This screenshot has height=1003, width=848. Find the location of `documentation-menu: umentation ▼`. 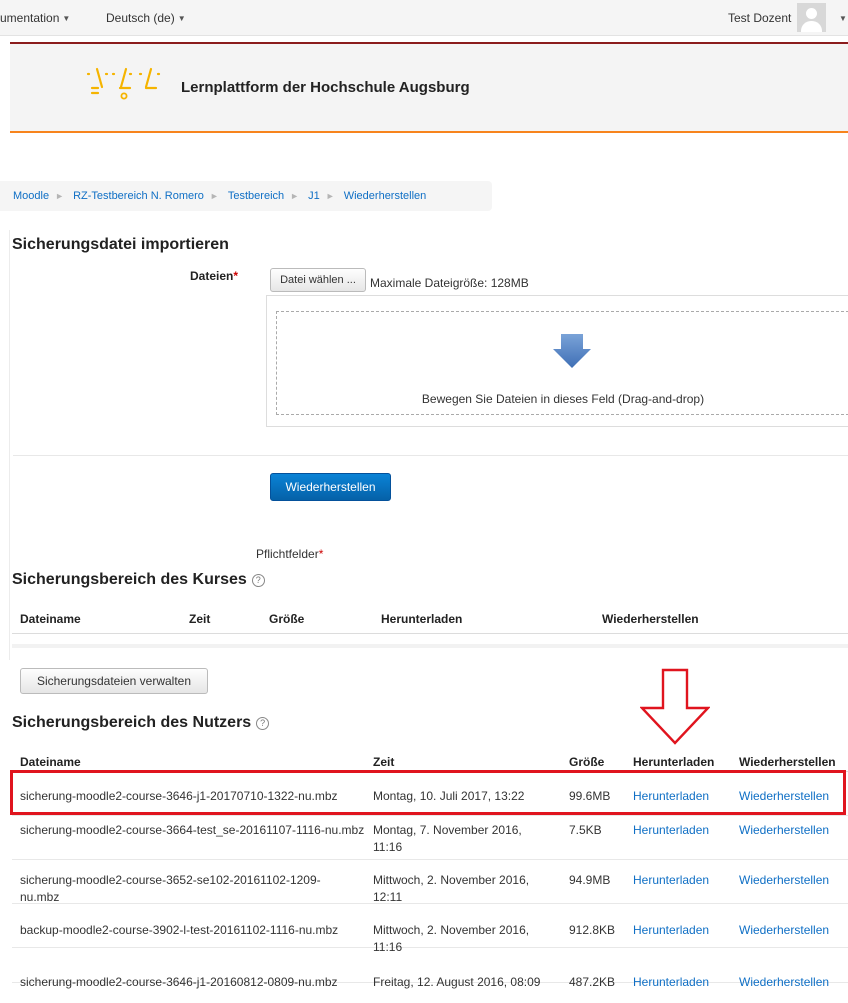

documentation-menu: umentation ▼ is located at coordinates (35, 18).